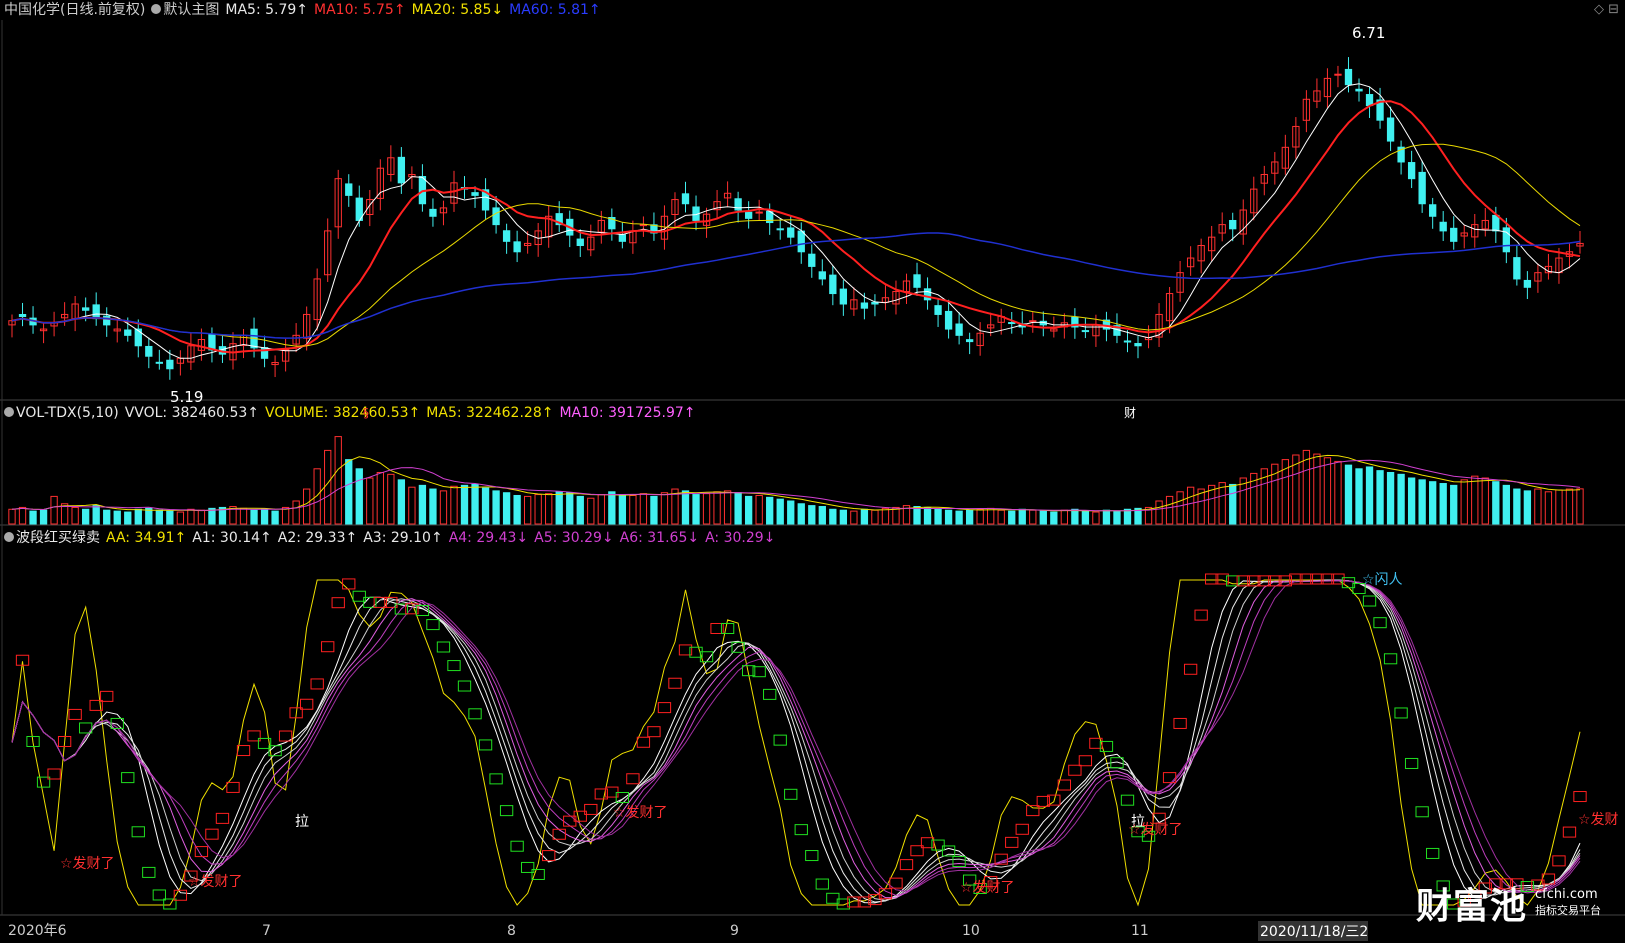 This screenshot has width=1625, height=943. What do you see at coordinates (688, 931) in the screenshot?
I see `x-axis: 2020年6 7 8 9 10 11 2020/11/18/三2` at bounding box center [688, 931].